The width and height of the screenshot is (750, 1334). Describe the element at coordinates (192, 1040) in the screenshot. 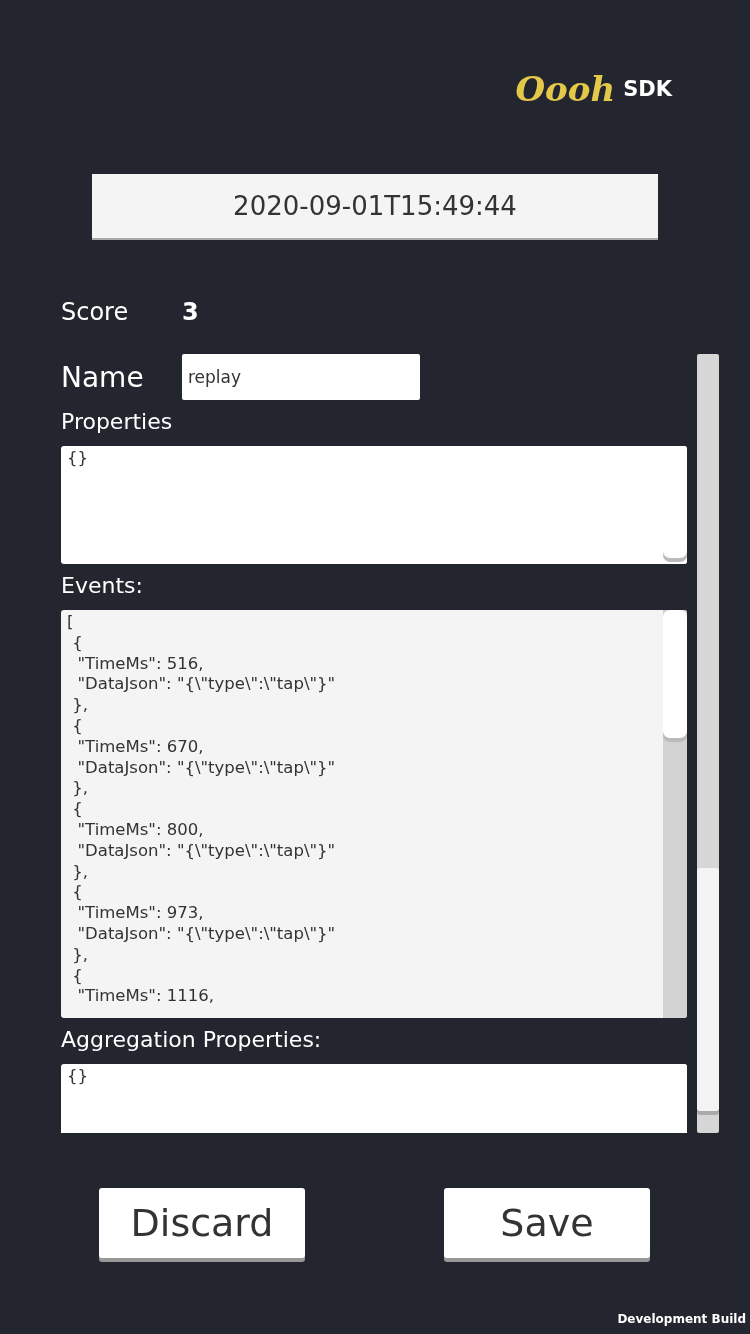

I see `aggregation-label: Aggregation Properties:` at that location.